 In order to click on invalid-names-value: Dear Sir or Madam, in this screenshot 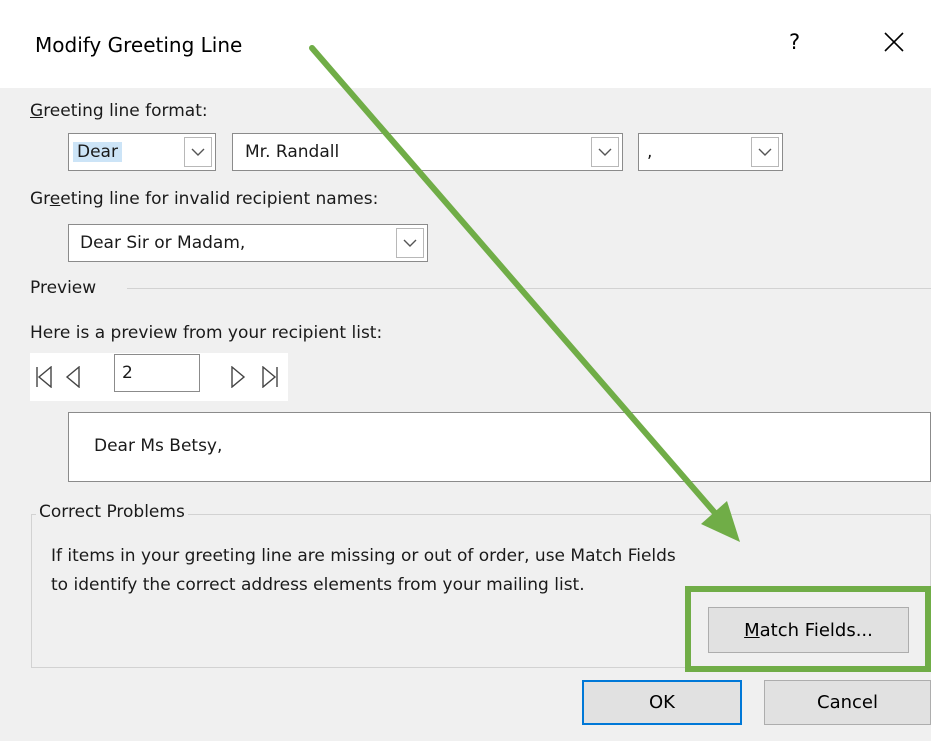, I will do `click(163, 243)`.